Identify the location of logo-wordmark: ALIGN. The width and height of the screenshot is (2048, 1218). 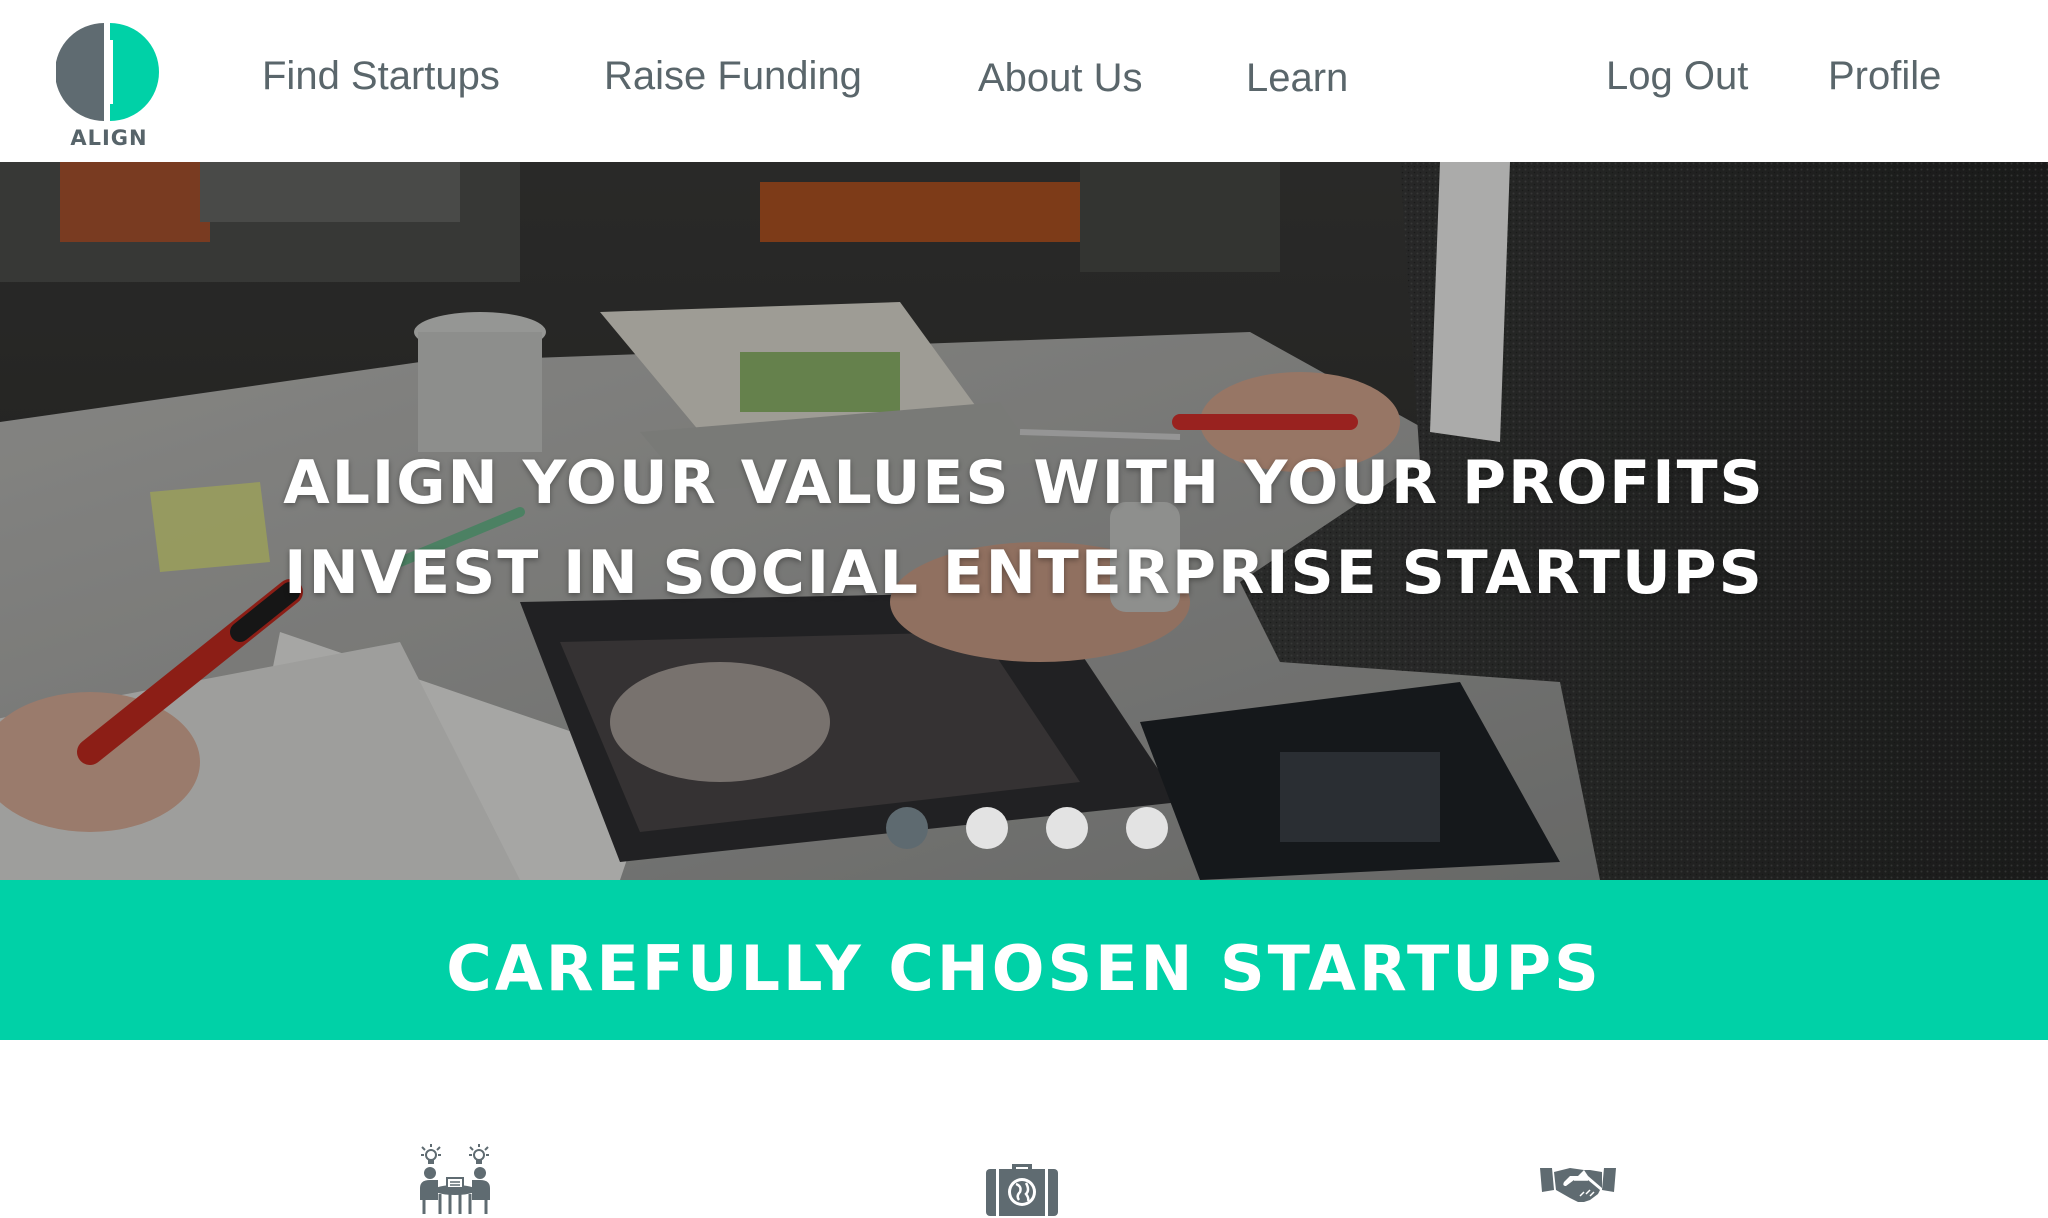
(109, 138).